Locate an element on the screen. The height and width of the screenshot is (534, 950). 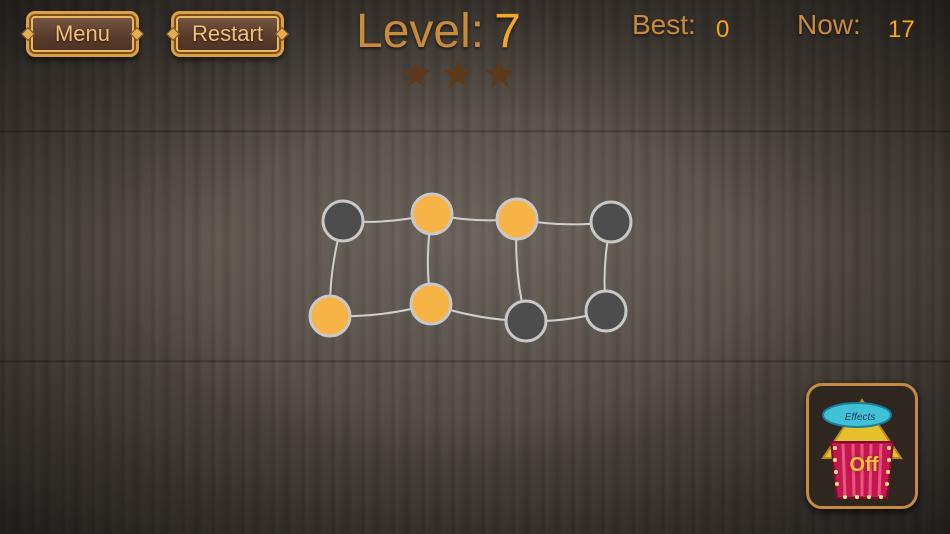
effects-label: Effects is located at coordinates (860, 417).